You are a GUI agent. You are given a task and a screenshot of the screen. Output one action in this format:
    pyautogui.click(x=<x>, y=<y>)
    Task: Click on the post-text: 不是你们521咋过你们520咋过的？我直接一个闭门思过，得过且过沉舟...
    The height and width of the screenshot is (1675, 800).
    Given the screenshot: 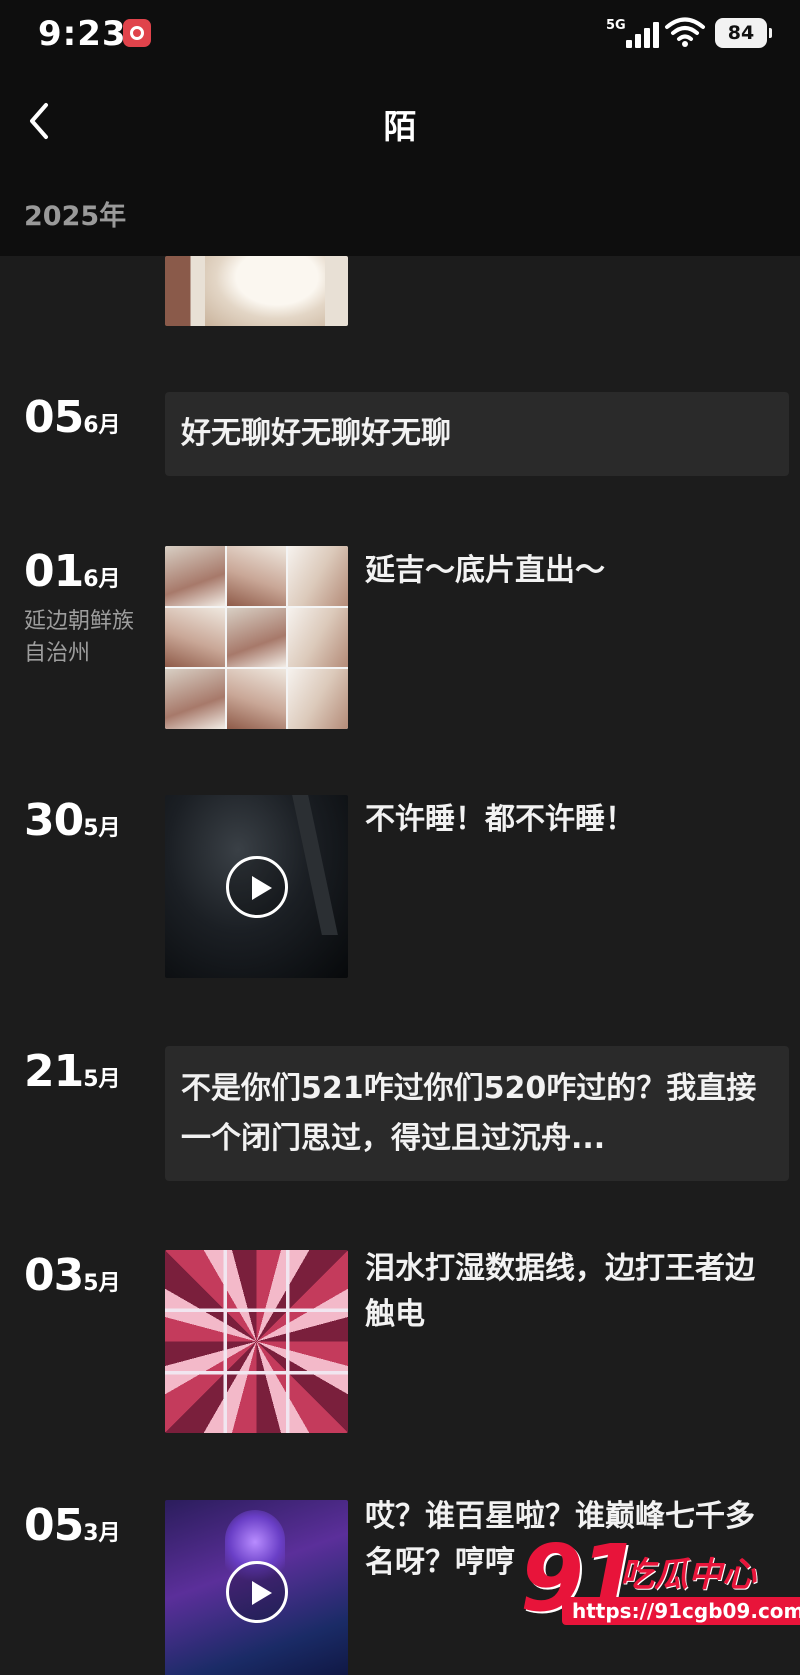 What is the action you would take?
    pyautogui.click(x=469, y=1113)
    